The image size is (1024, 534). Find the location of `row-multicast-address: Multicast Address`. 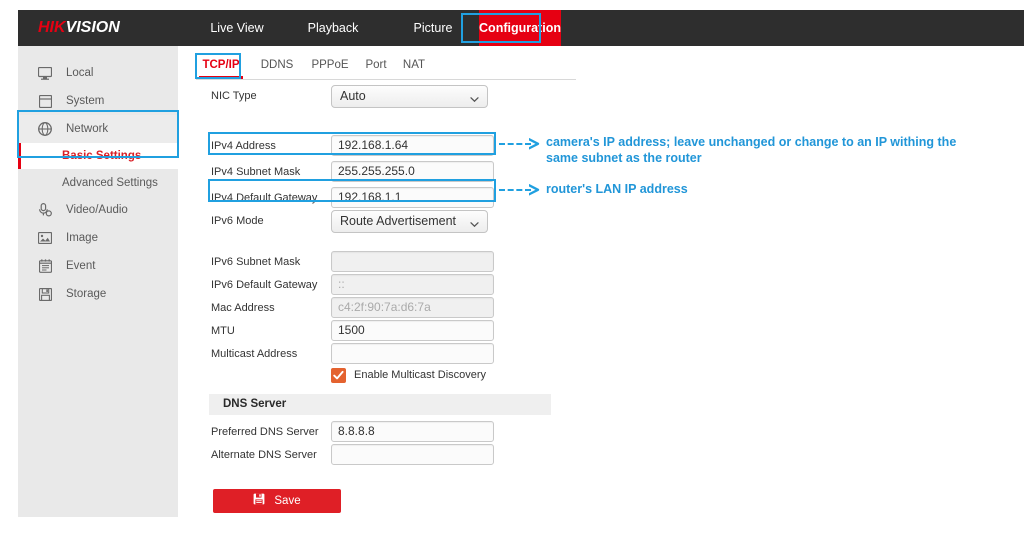

row-multicast-address: Multicast Address is located at coordinates (388, 354).